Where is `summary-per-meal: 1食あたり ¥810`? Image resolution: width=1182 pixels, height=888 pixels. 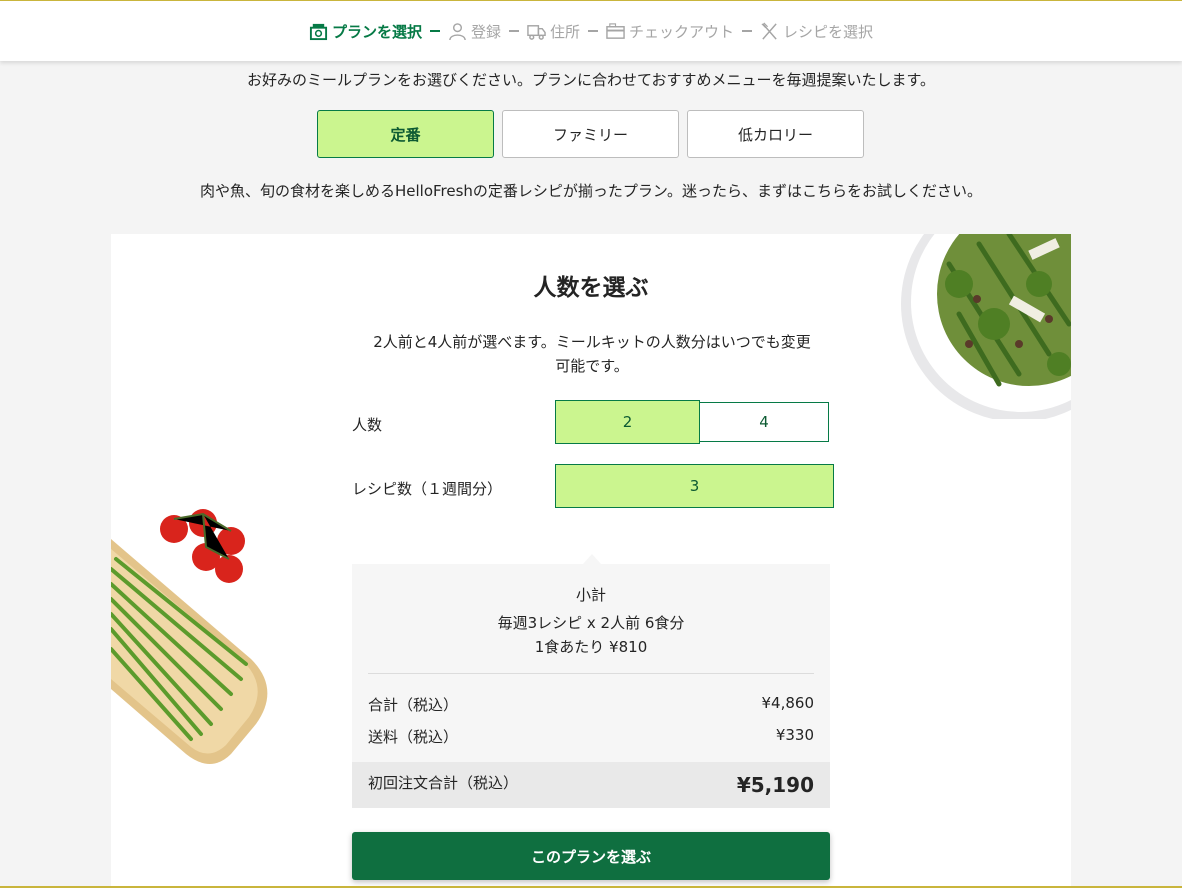 summary-per-meal: 1食あたり ¥810 is located at coordinates (591, 647).